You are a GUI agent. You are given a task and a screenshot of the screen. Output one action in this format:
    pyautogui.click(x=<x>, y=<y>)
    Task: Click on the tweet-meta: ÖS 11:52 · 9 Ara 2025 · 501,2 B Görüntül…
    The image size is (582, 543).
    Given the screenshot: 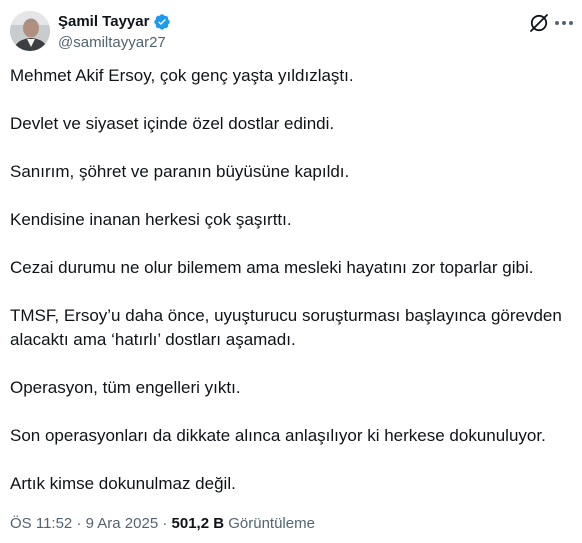 What is the action you would take?
    pyautogui.click(x=162, y=524)
    